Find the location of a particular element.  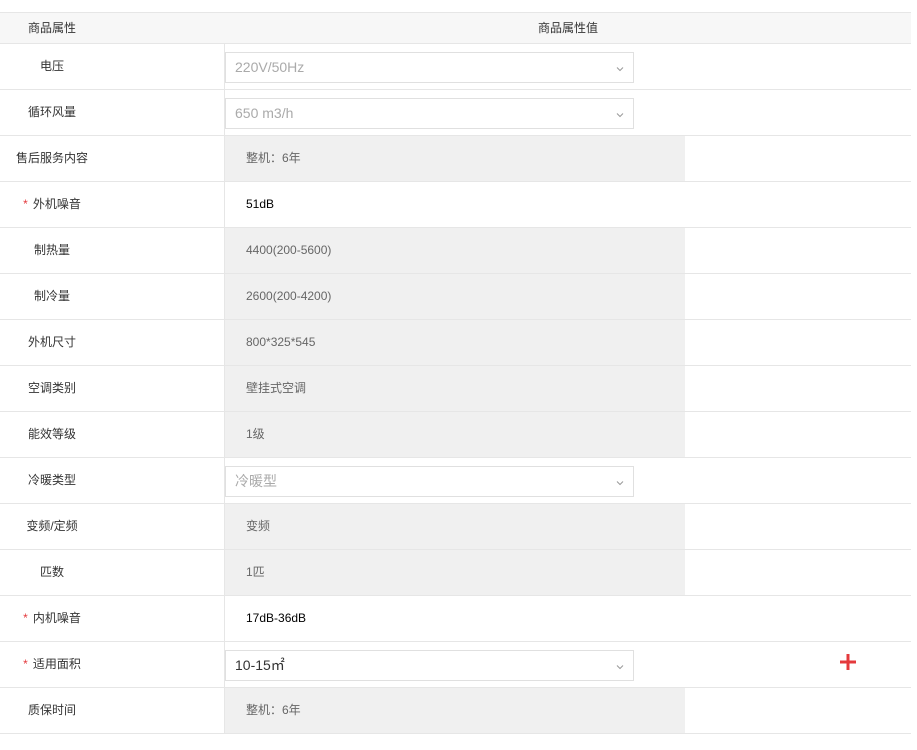

attribute-label: 空调类别 is located at coordinates (51, 388).